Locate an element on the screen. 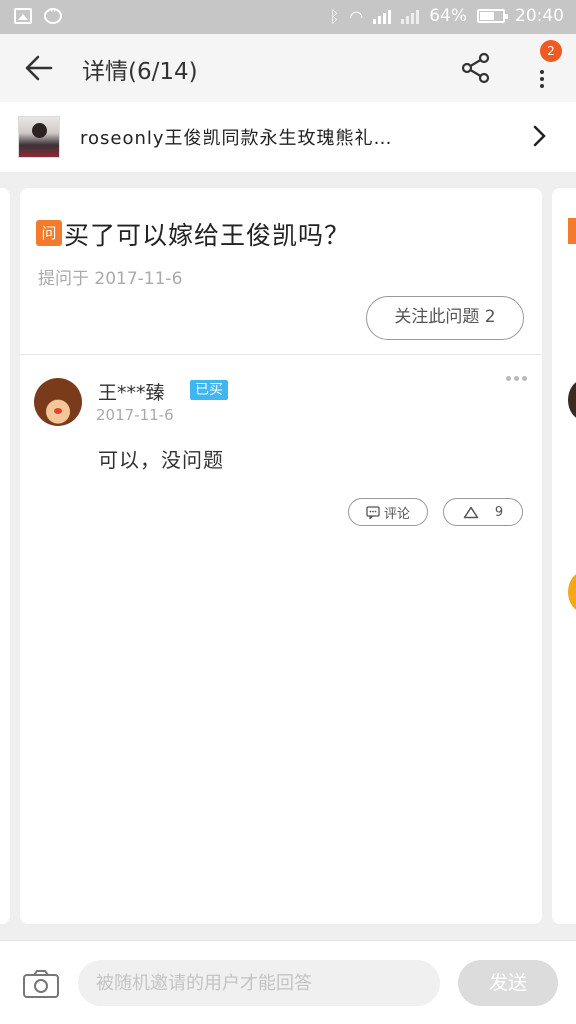  triangle-up-icon is located at coordinates (471, 512).